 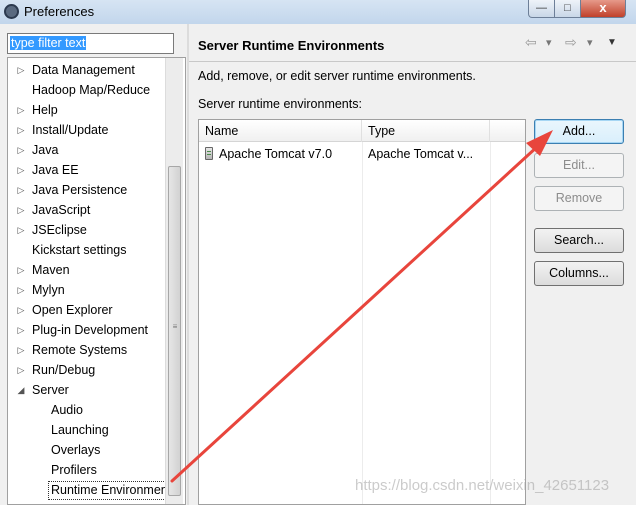 I want to click on grip-icon: ≡, so click(x=175, y=326).